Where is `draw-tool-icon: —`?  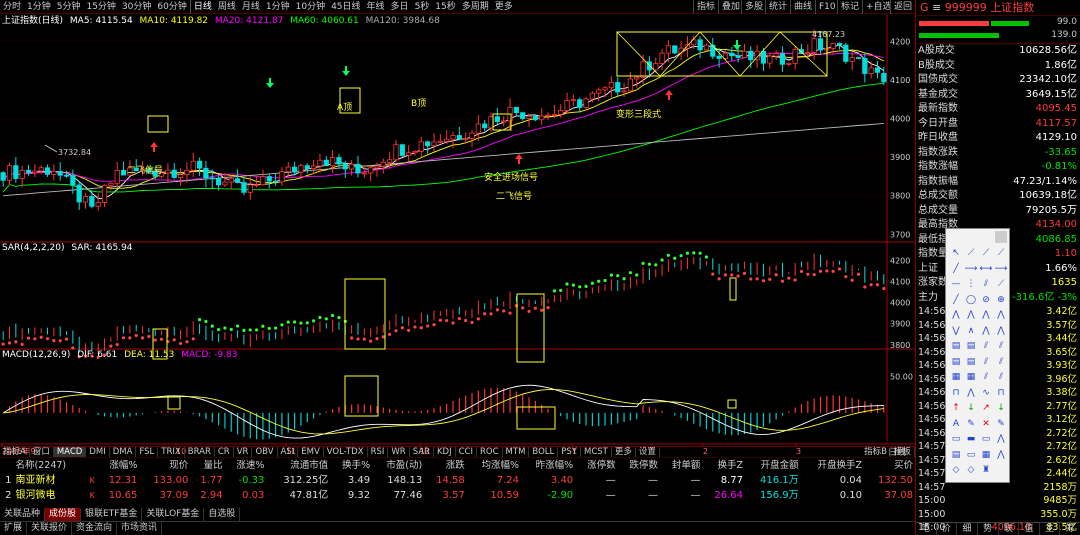
draw-tool-icon: — is located at coordinates (956, 284).